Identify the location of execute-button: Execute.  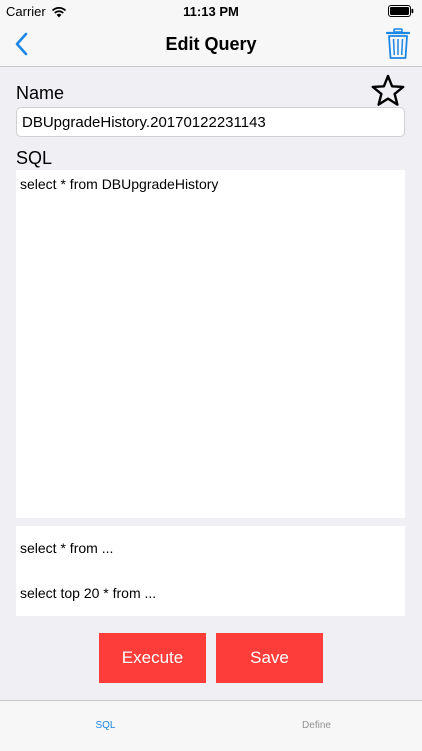
(152, 658).